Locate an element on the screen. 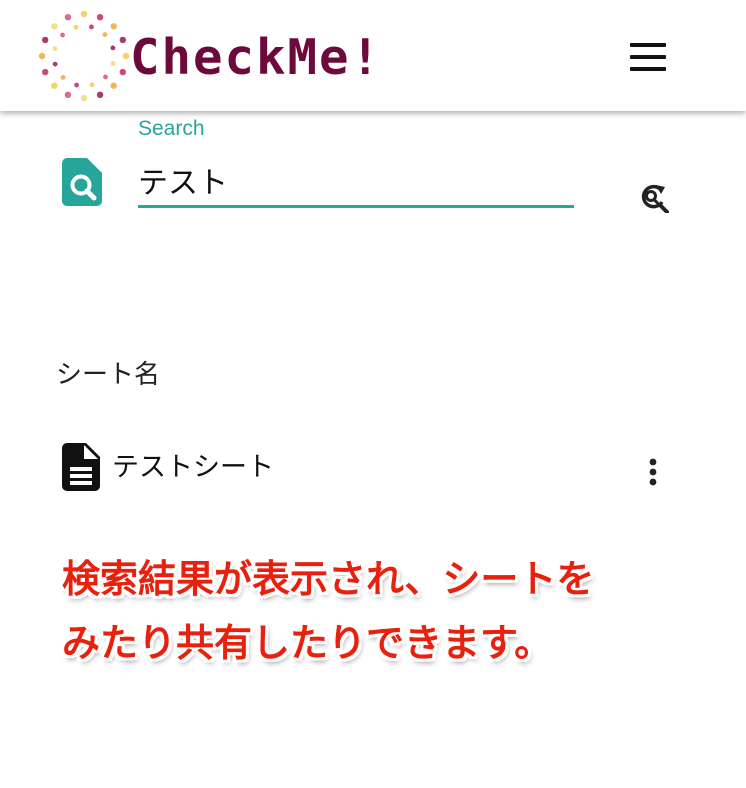 The width and height of the screenshot is (746, 788). search-label: Search is located at coordinates (171, 128).